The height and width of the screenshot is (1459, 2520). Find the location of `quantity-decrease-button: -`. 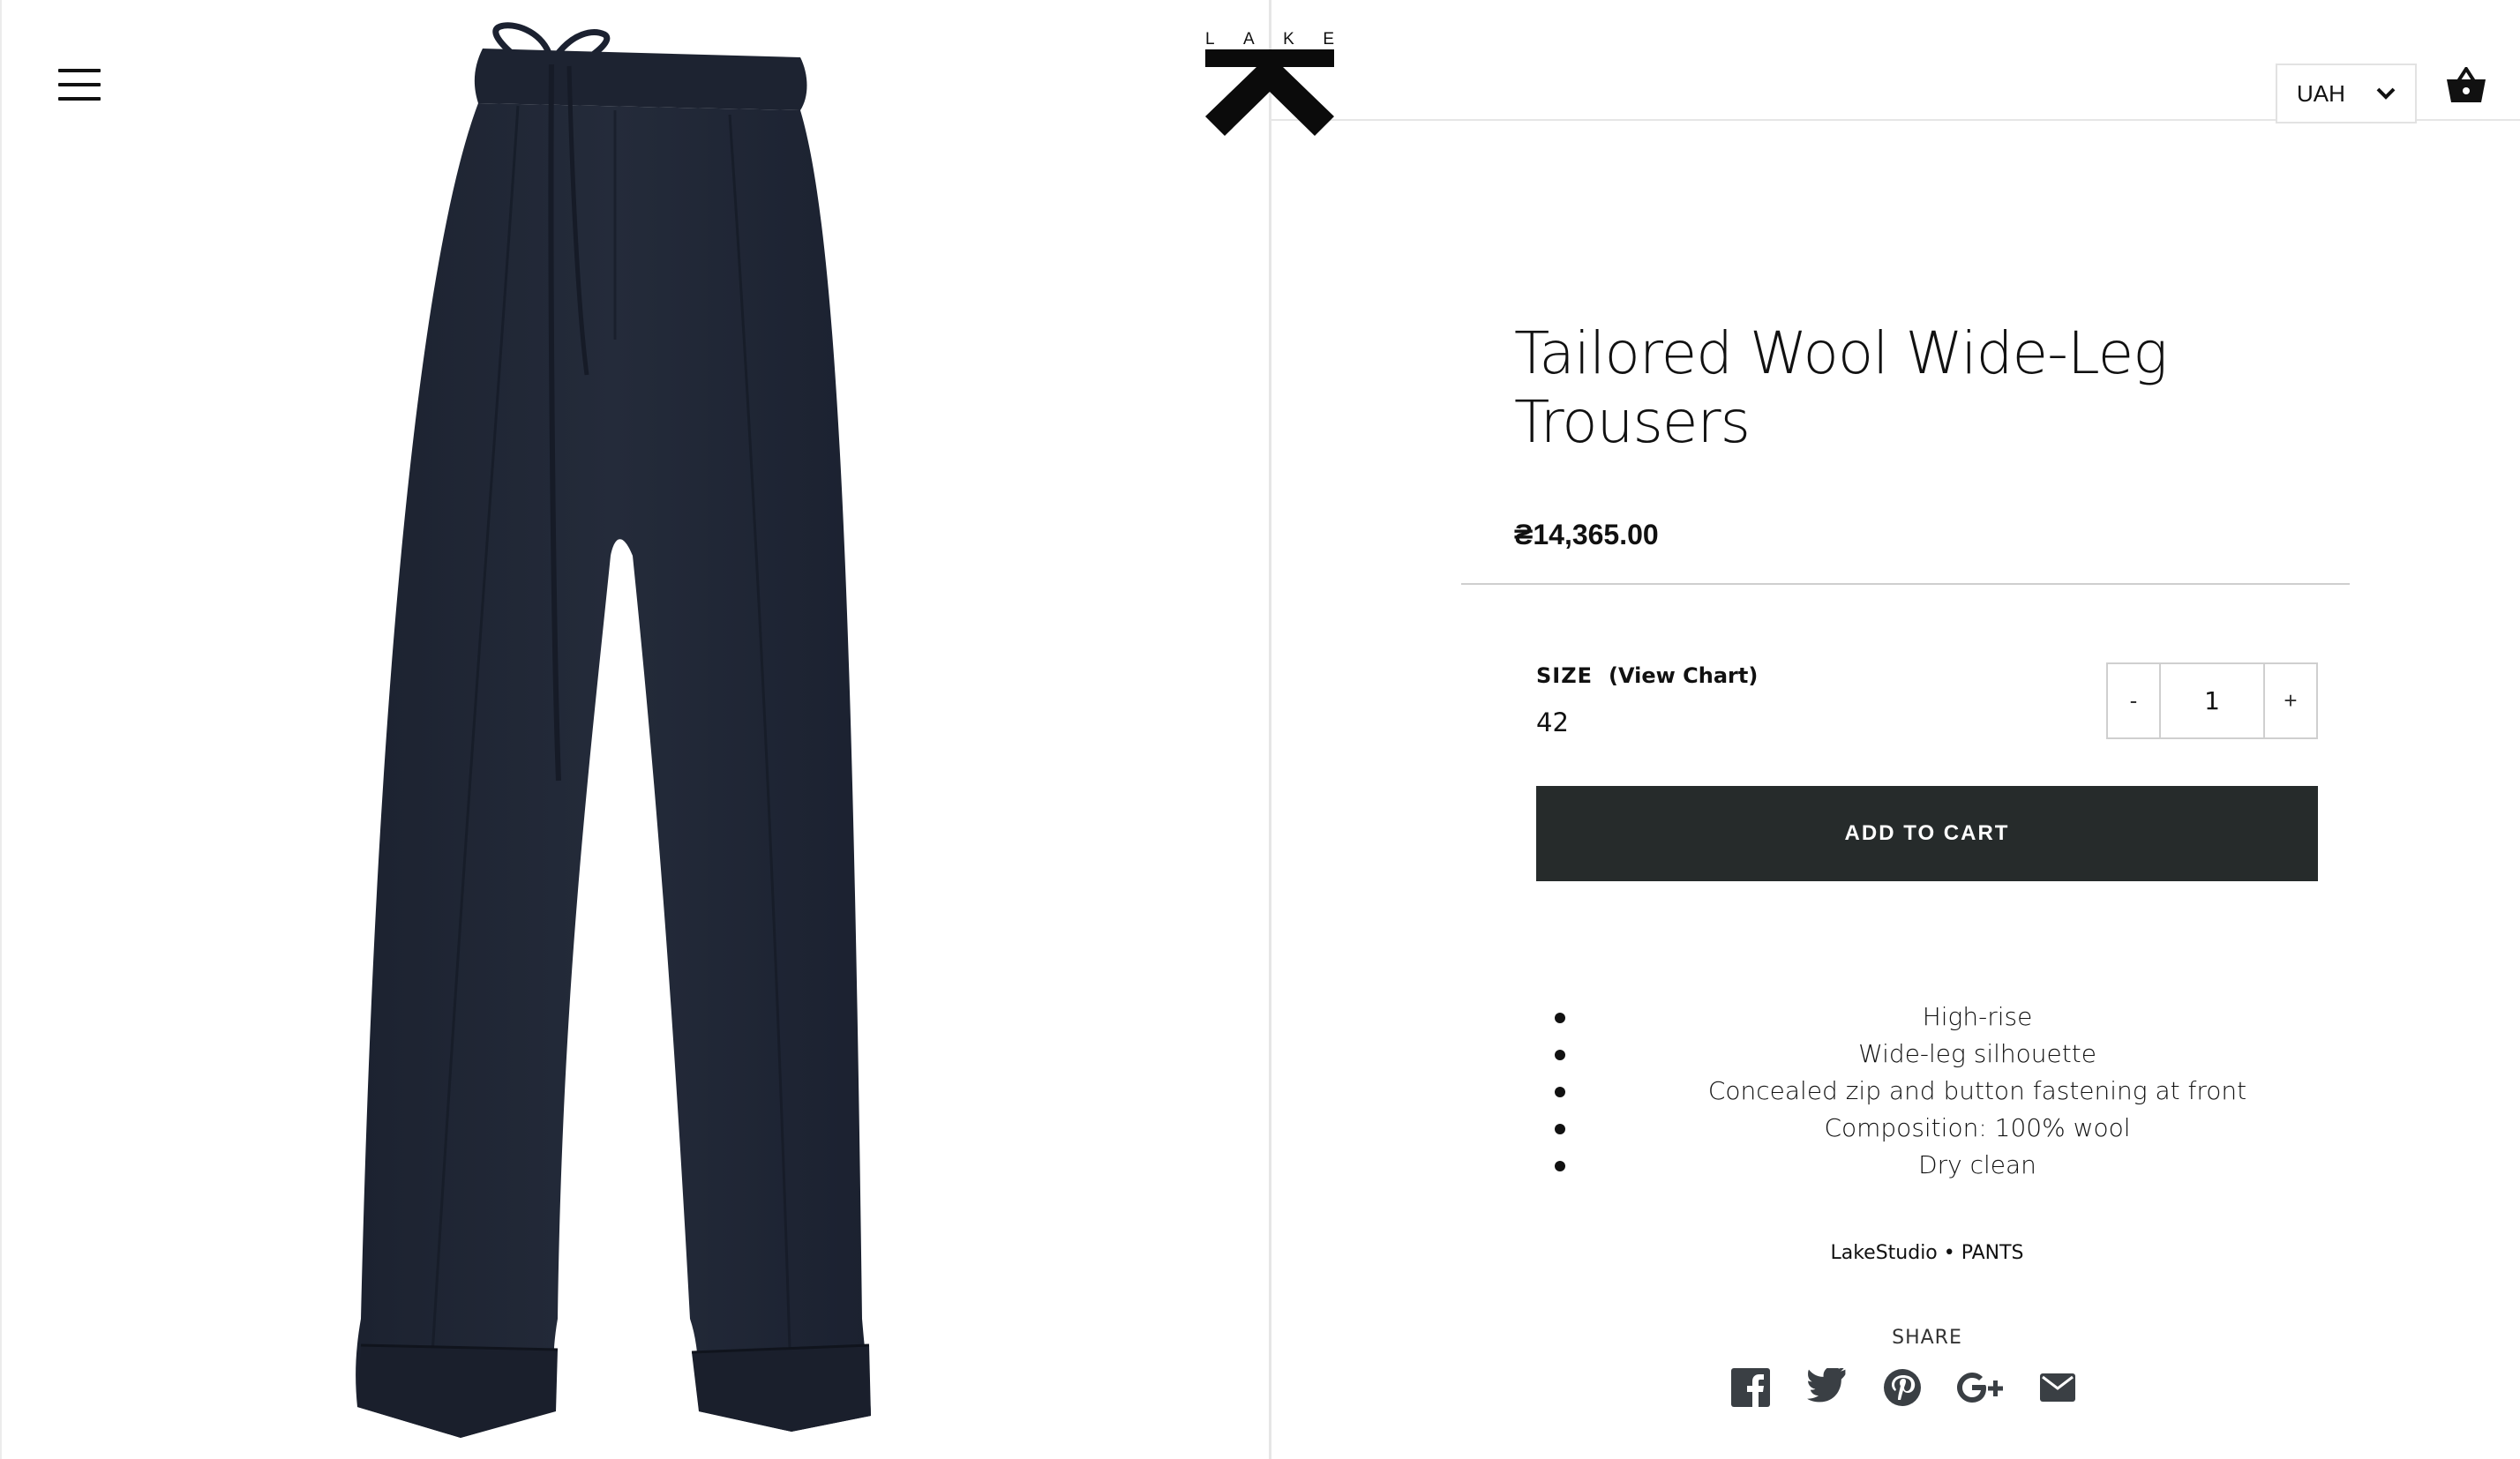

quantity-decrease-button: - is located at coordinates (2134, 700).